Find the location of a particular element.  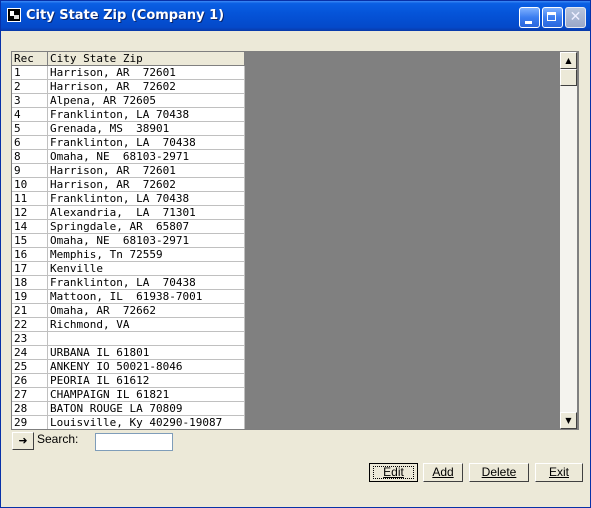

scroll-up-button: ▲ is located at coordinates (568, 60).